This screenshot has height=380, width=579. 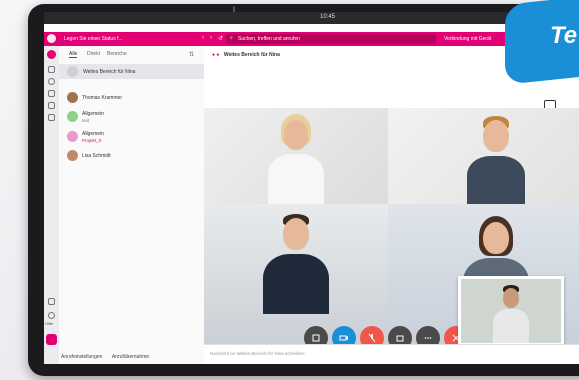 I want to click on help-icon, so click(x=51, y=315).